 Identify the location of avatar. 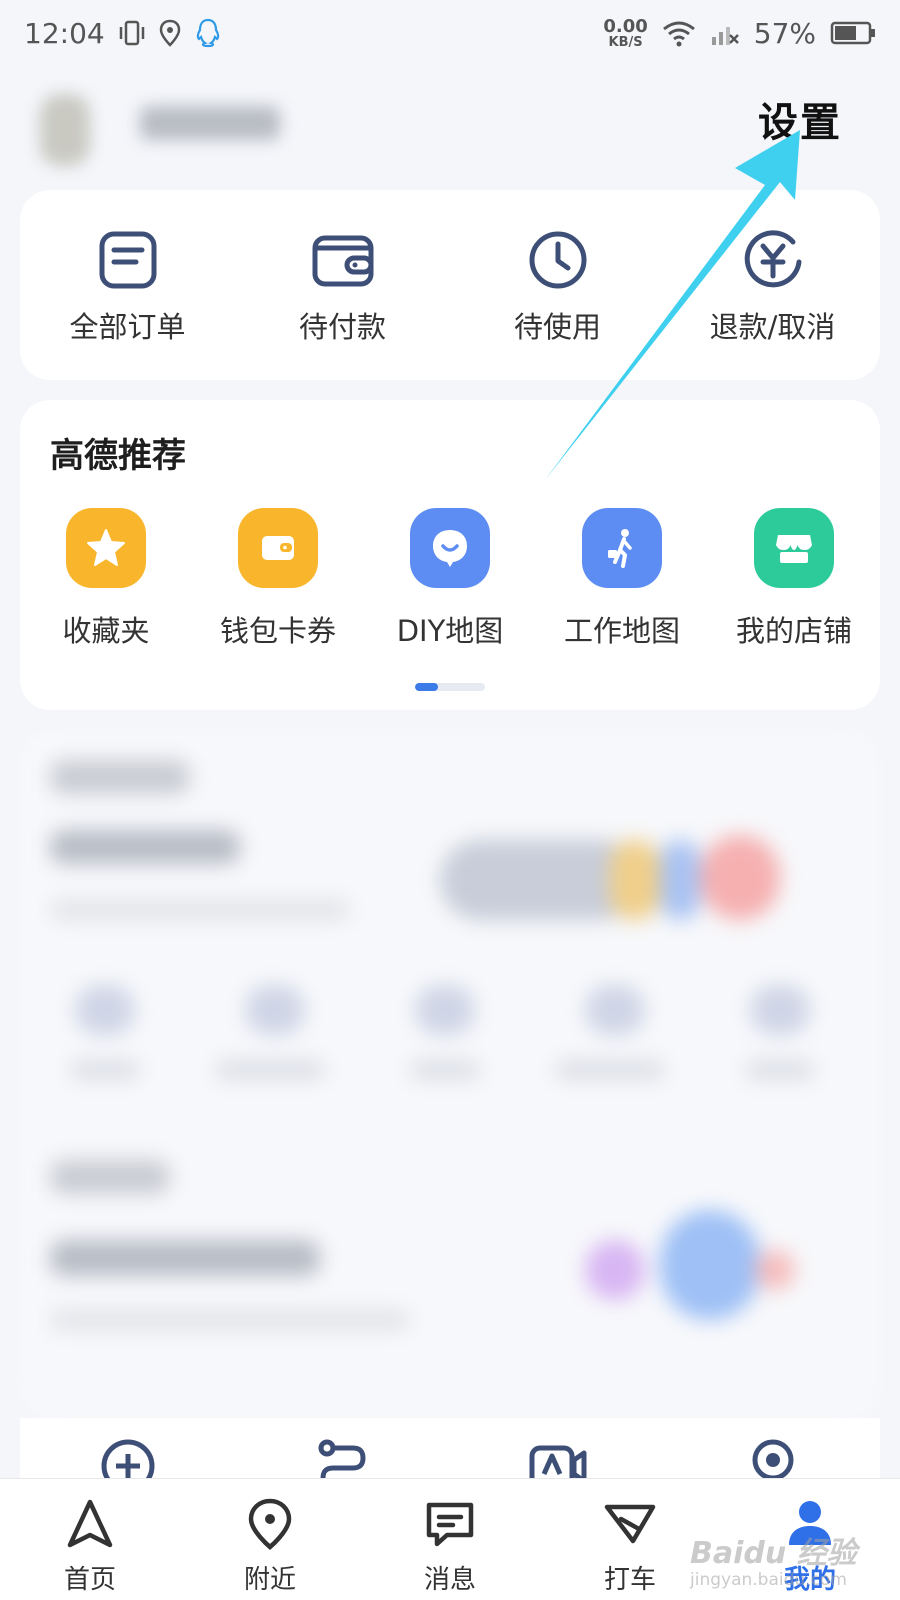
(65, 130).